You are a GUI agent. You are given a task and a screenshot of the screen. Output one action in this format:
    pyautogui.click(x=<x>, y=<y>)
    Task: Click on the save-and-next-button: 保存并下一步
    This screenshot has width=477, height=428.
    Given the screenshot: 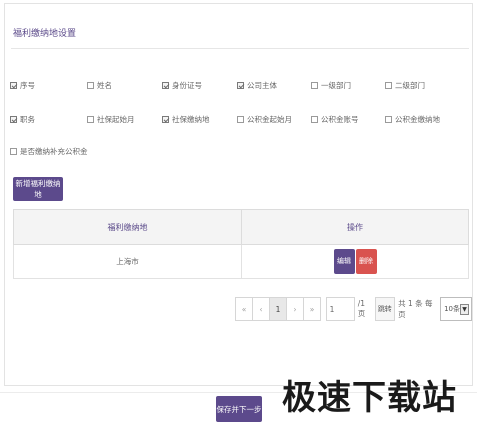 What is the action you would take?
    pyautogui.click(x=239, y=409)
    